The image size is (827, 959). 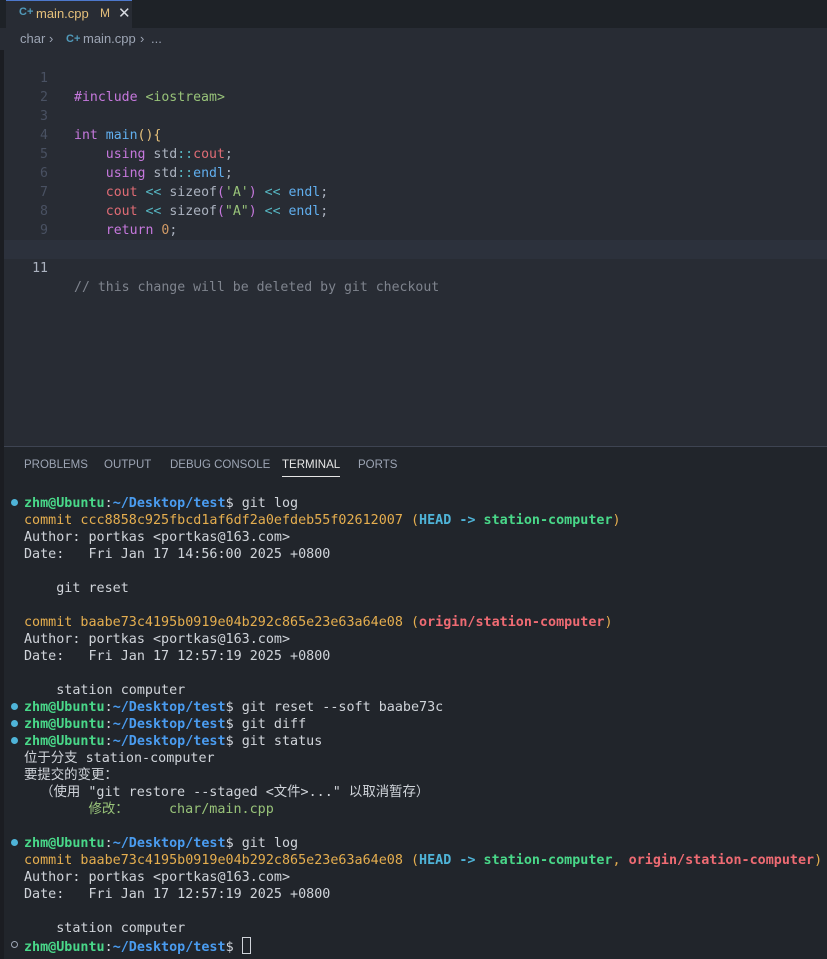 I want to click on code-line: 8 return 0;, so click(x=415, y=210).